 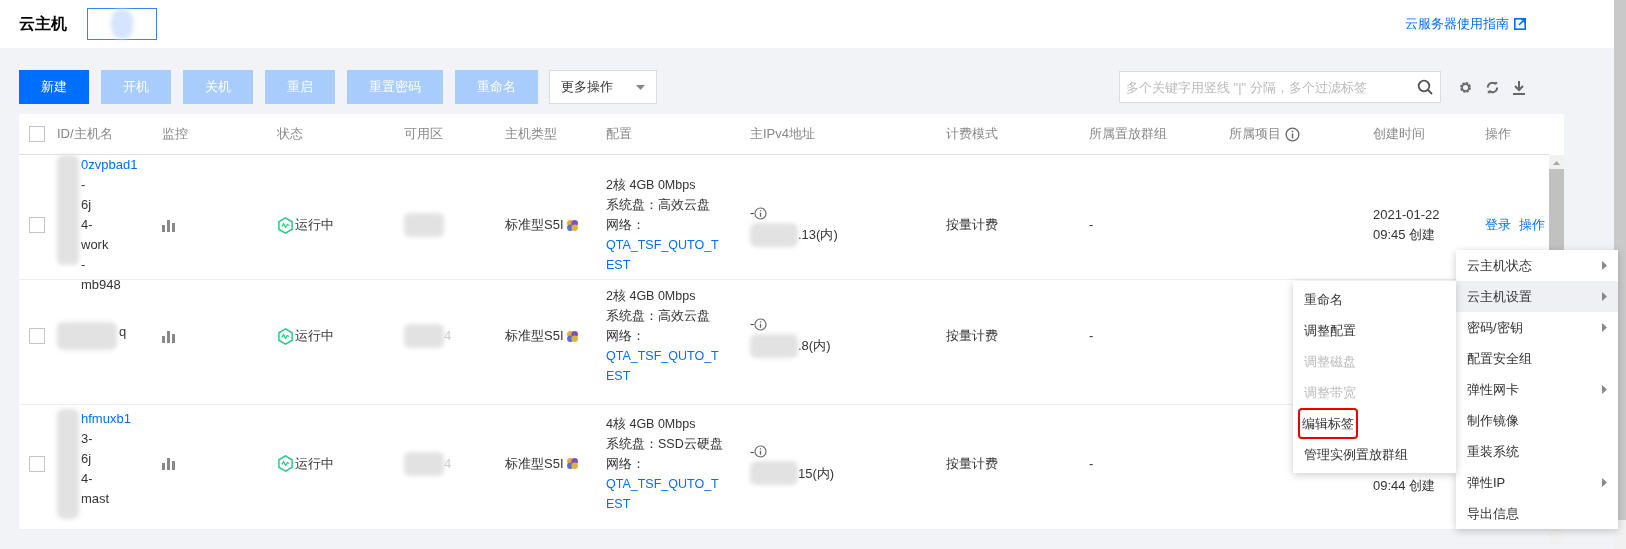 I want to click on menu-item: 重命名, so click(x=1374, y=299).